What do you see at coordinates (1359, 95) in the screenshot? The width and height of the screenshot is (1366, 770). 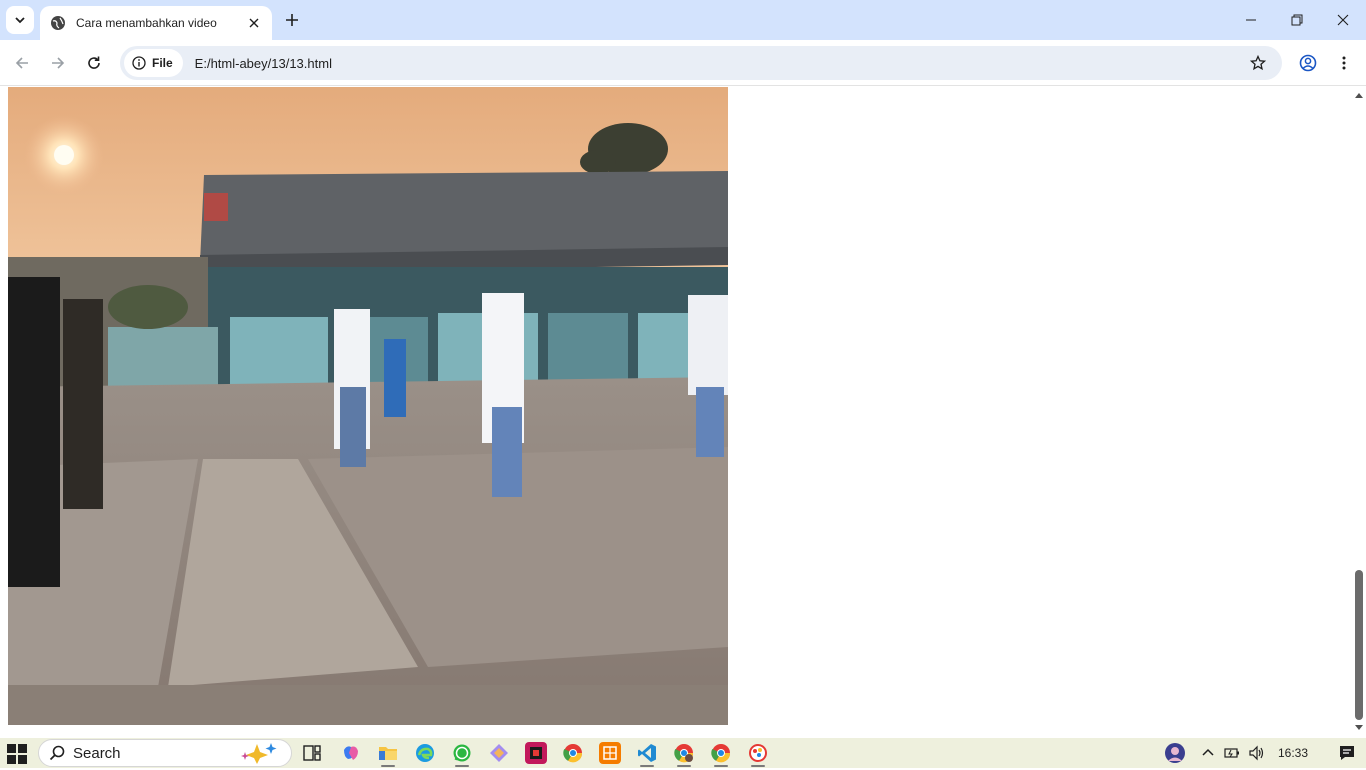 I see `scroll-up-icon` at bounding box center [1359, 95].